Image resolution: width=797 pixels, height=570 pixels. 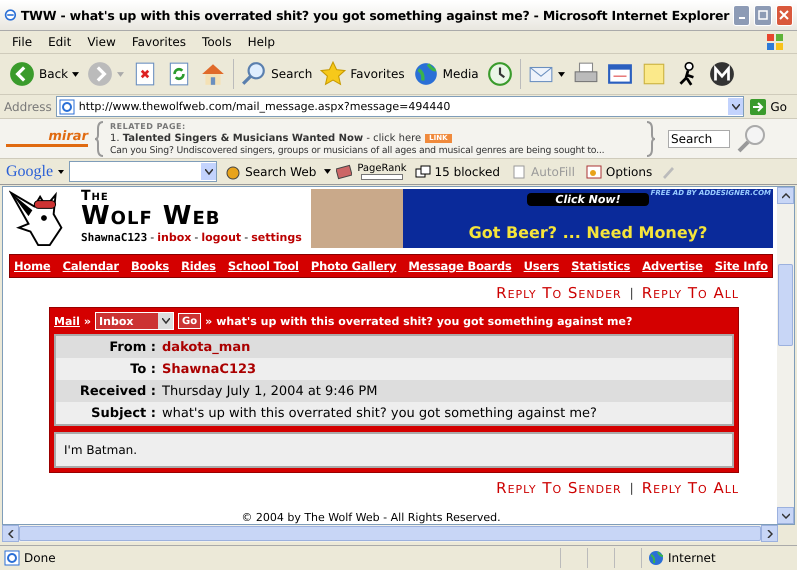 What do you see at coordinates (90, 265) in the screenshot?
I see `nav-link: Calendar` at bounding box center [90, 265].